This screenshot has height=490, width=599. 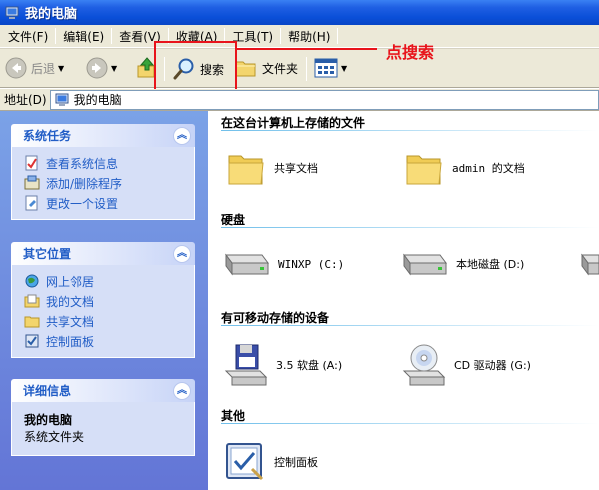 What do you see at coordinates (103, 253) in the screenshot?
I see `other-places-header: 其它位置 ︽` at bounding box center [103, 253].